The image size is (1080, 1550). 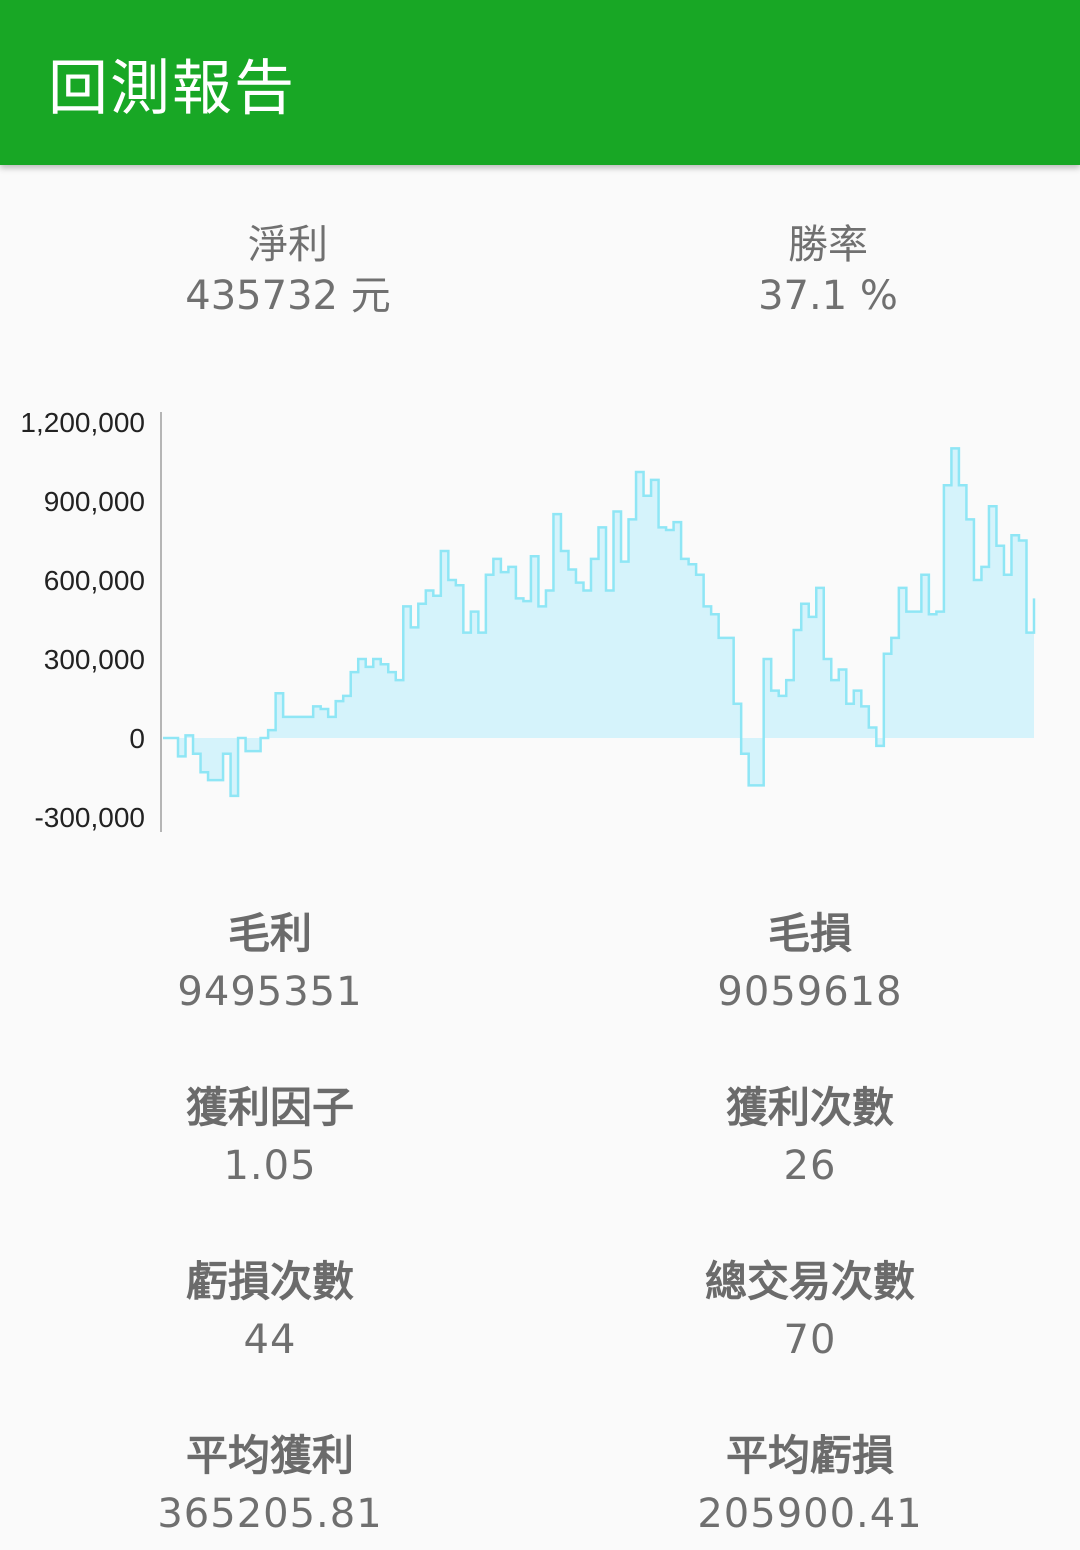 I want to click on avg-loss-stat: 平均虧損 205900.41, so click(x=810, y=1485).